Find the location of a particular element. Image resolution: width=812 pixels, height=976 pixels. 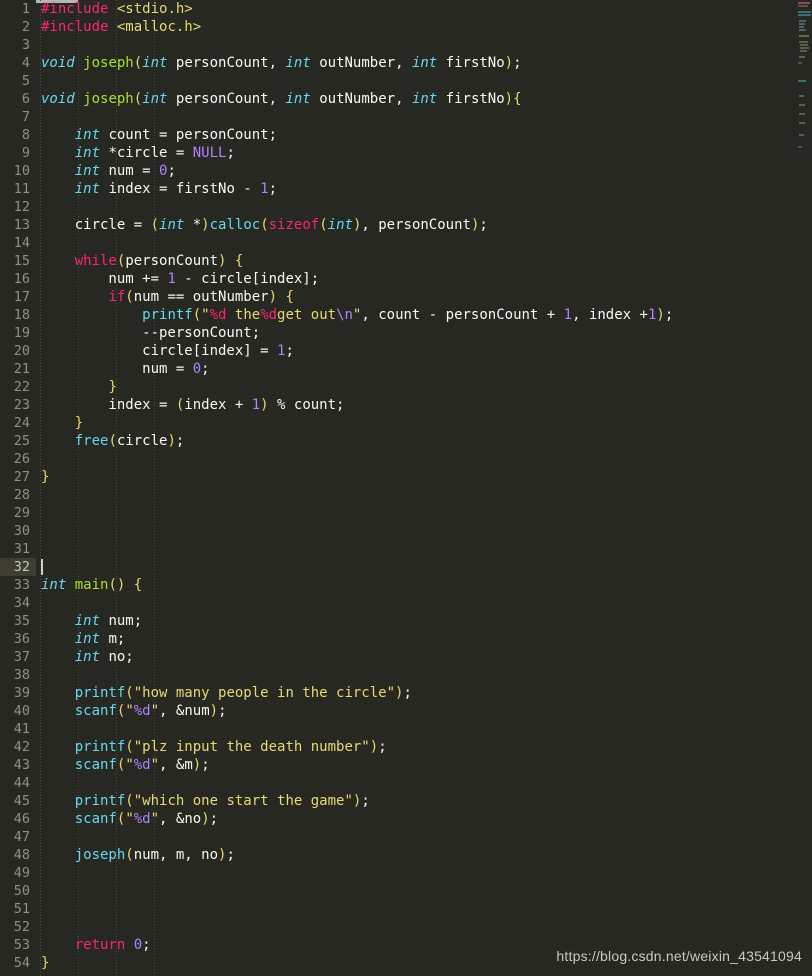

code-line: int no; is located at coordinates (416, 657).